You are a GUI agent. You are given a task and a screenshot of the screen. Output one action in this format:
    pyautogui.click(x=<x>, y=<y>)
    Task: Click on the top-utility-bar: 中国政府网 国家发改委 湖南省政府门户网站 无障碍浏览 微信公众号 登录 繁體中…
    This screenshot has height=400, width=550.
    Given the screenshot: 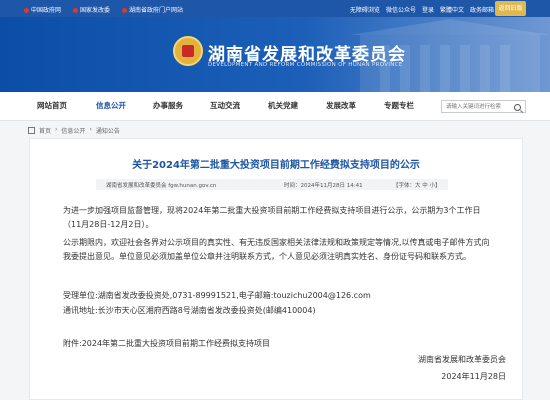 What is the action you would take?
    pyautogui.click(x=275, y=8)
    